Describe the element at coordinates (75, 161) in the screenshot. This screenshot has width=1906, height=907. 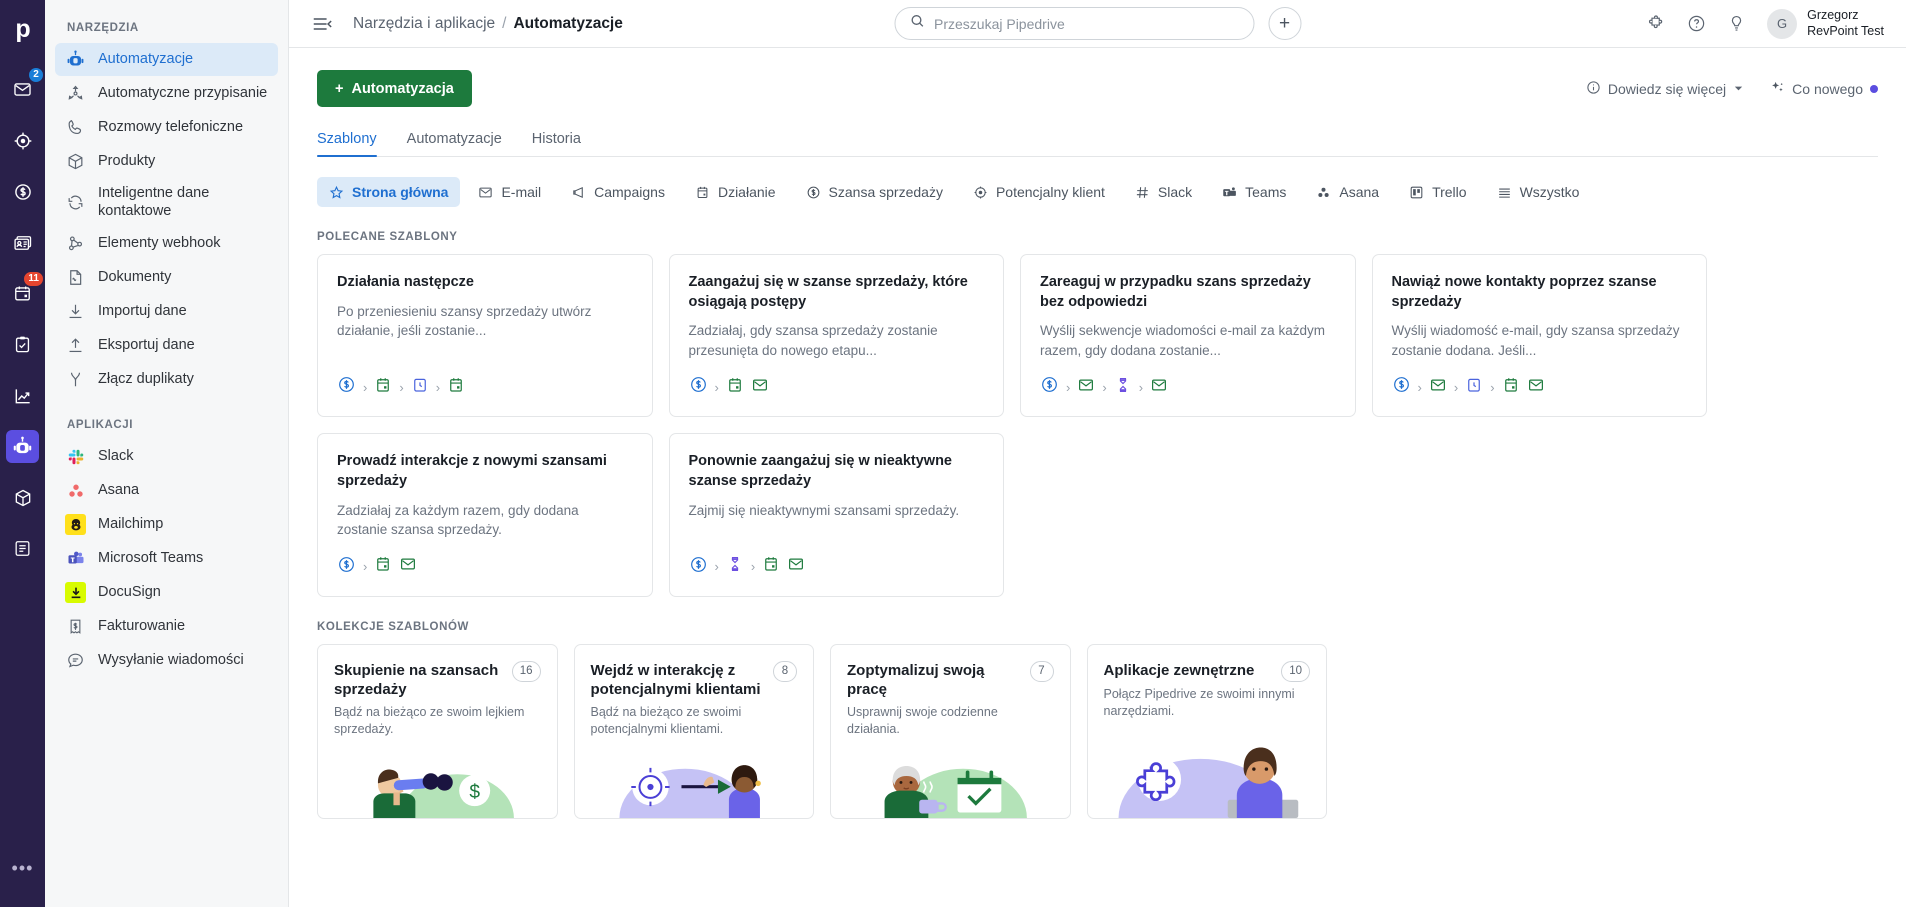
I see `box-icon` at that location.